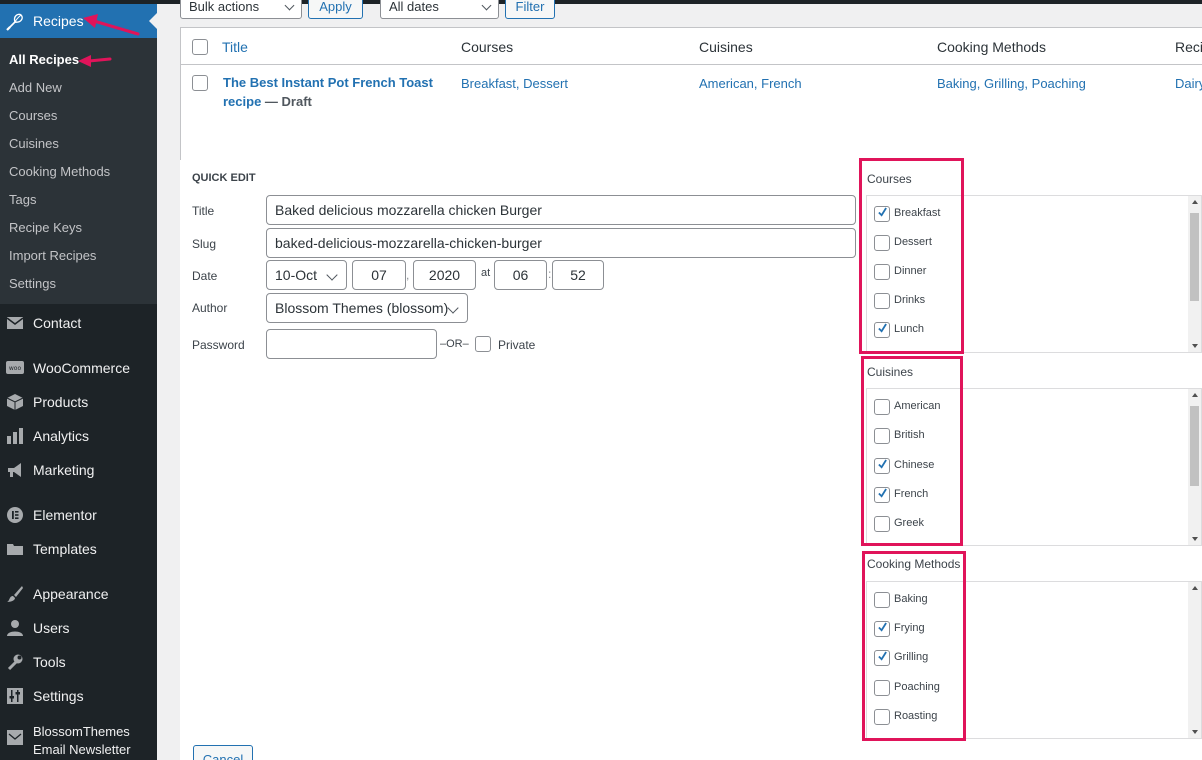 This screenshot has height=760, width=1202. Describe the element at coordinates (911, 256) in the screenshot. I see `highlight-courses` at that location.